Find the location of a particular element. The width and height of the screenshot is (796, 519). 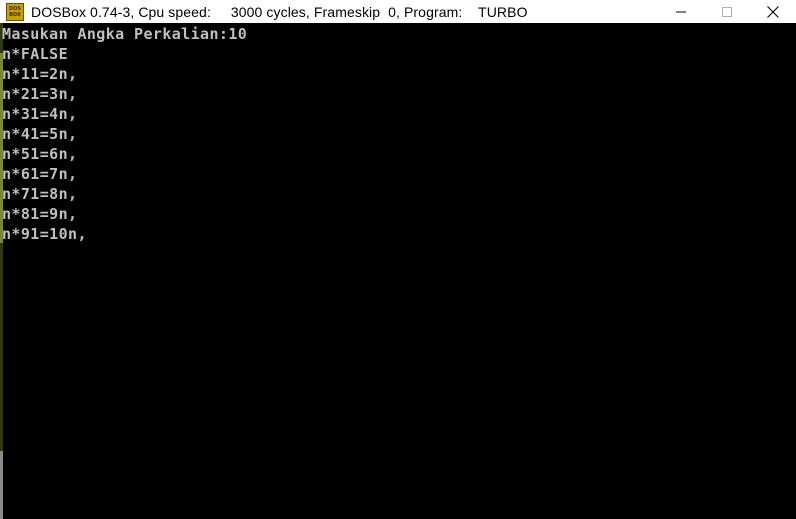

console-line: n*91=10n, is located at coordinates (44, 234).